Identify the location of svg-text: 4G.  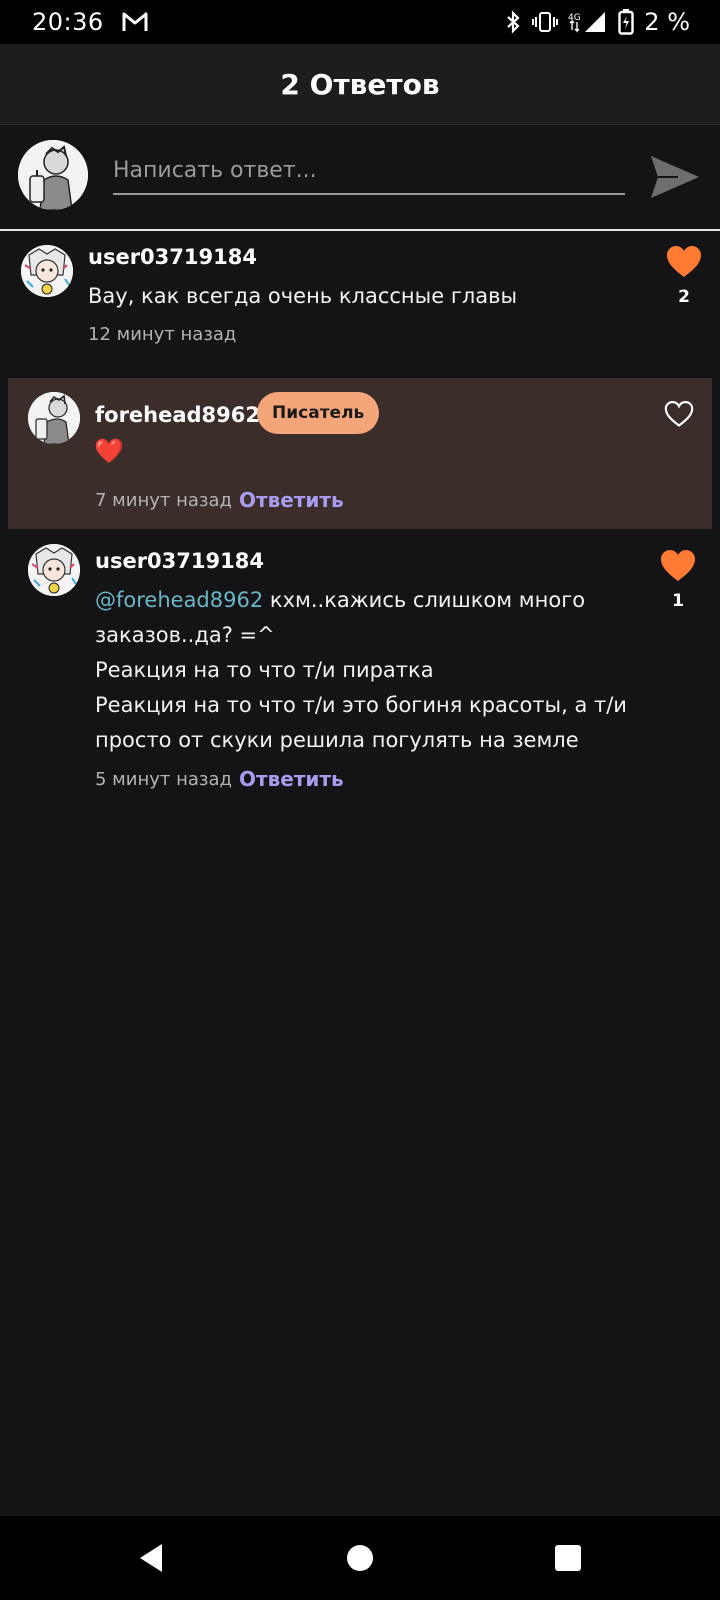
(574, 18).